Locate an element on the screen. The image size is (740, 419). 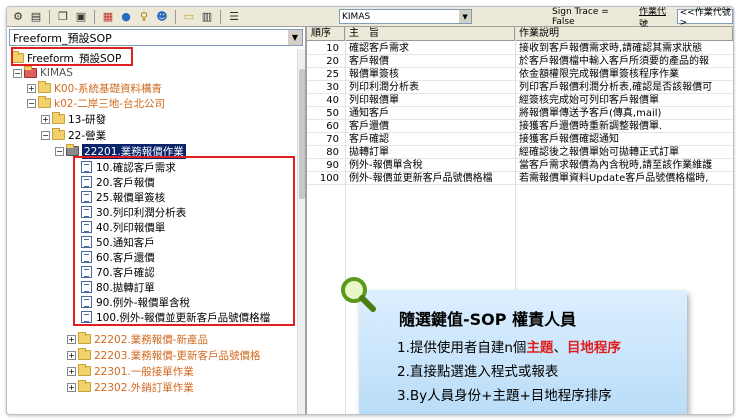
table-row: 25 報價單簽核 依金額權限完成報價單簽核程序作業 is located at coordinates (520, 74).